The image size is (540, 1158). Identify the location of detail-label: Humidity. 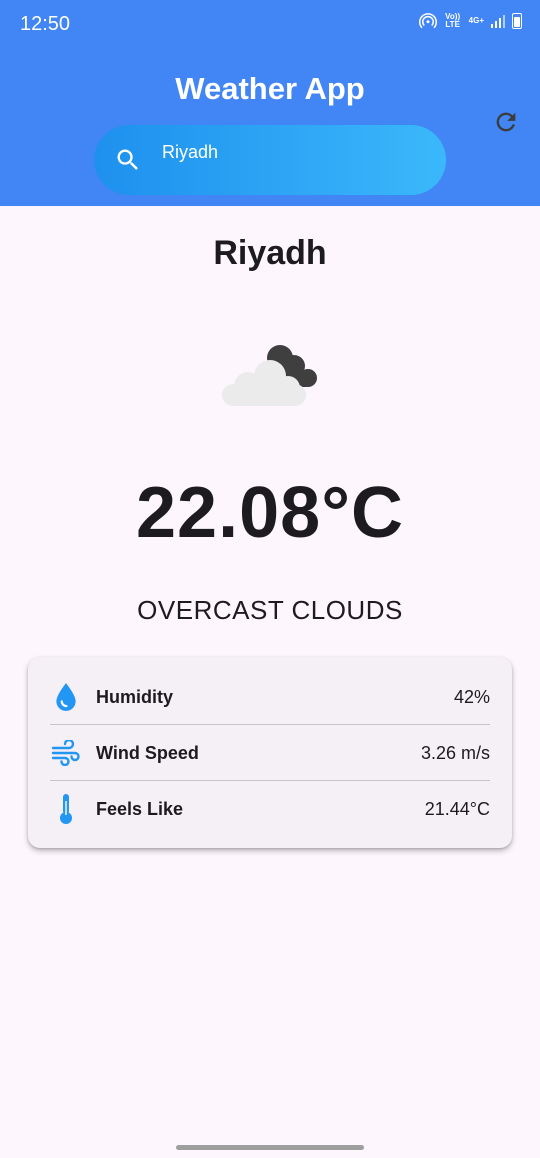
(135, 696).